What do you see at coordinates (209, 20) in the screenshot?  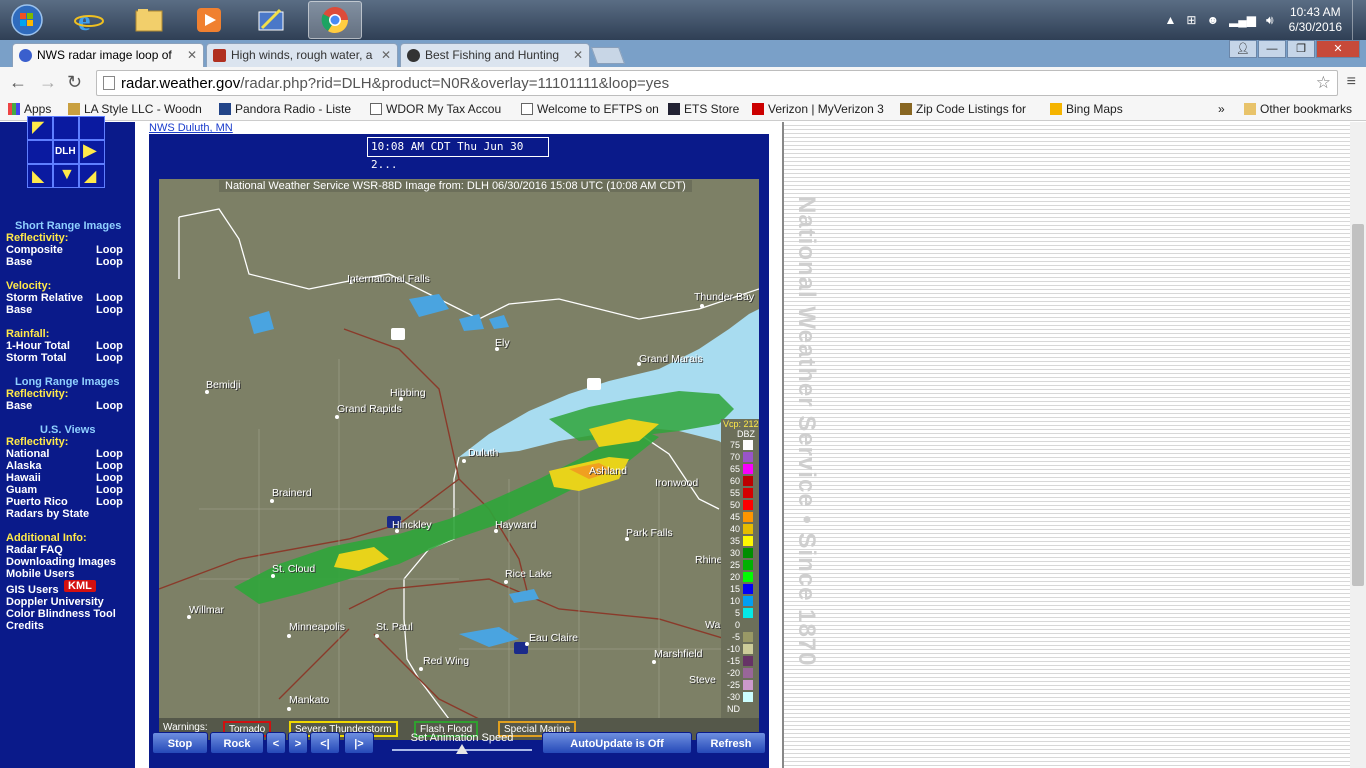 I see `media-player-icon` at bounding box center [209, 20].